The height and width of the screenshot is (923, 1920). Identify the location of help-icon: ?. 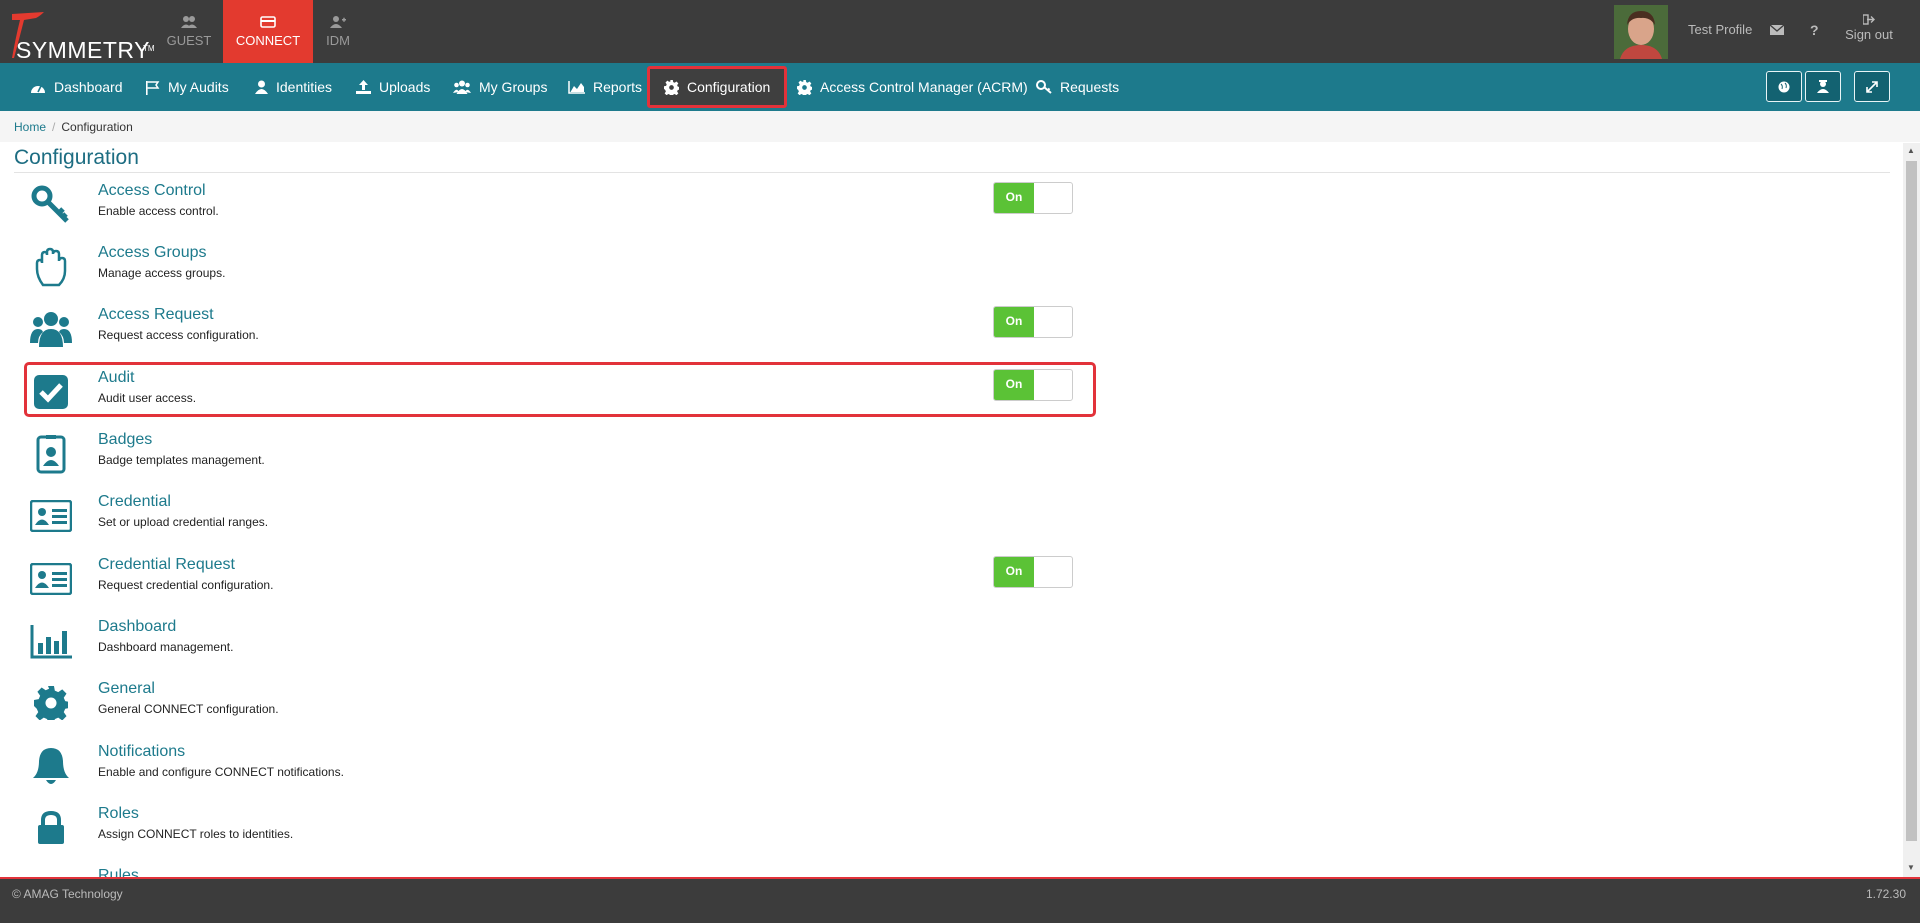
(1814, 30).